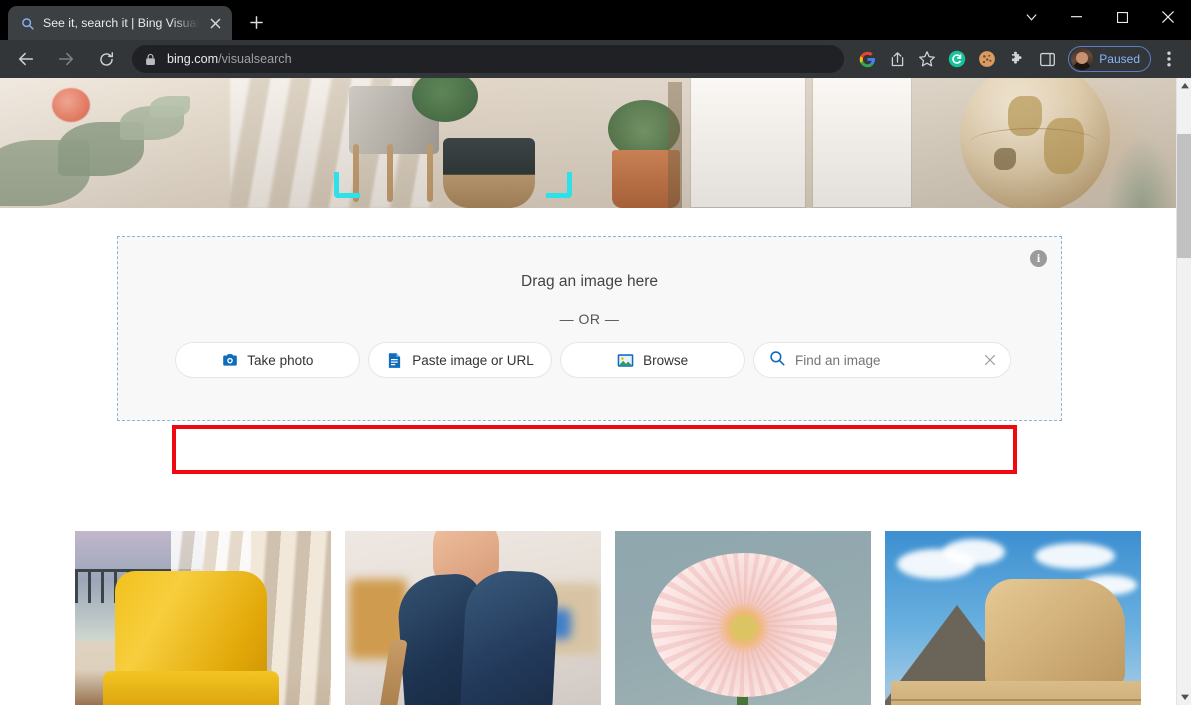  I want to click on address-bar: bing.com/visualsearch, so click(488, 59).